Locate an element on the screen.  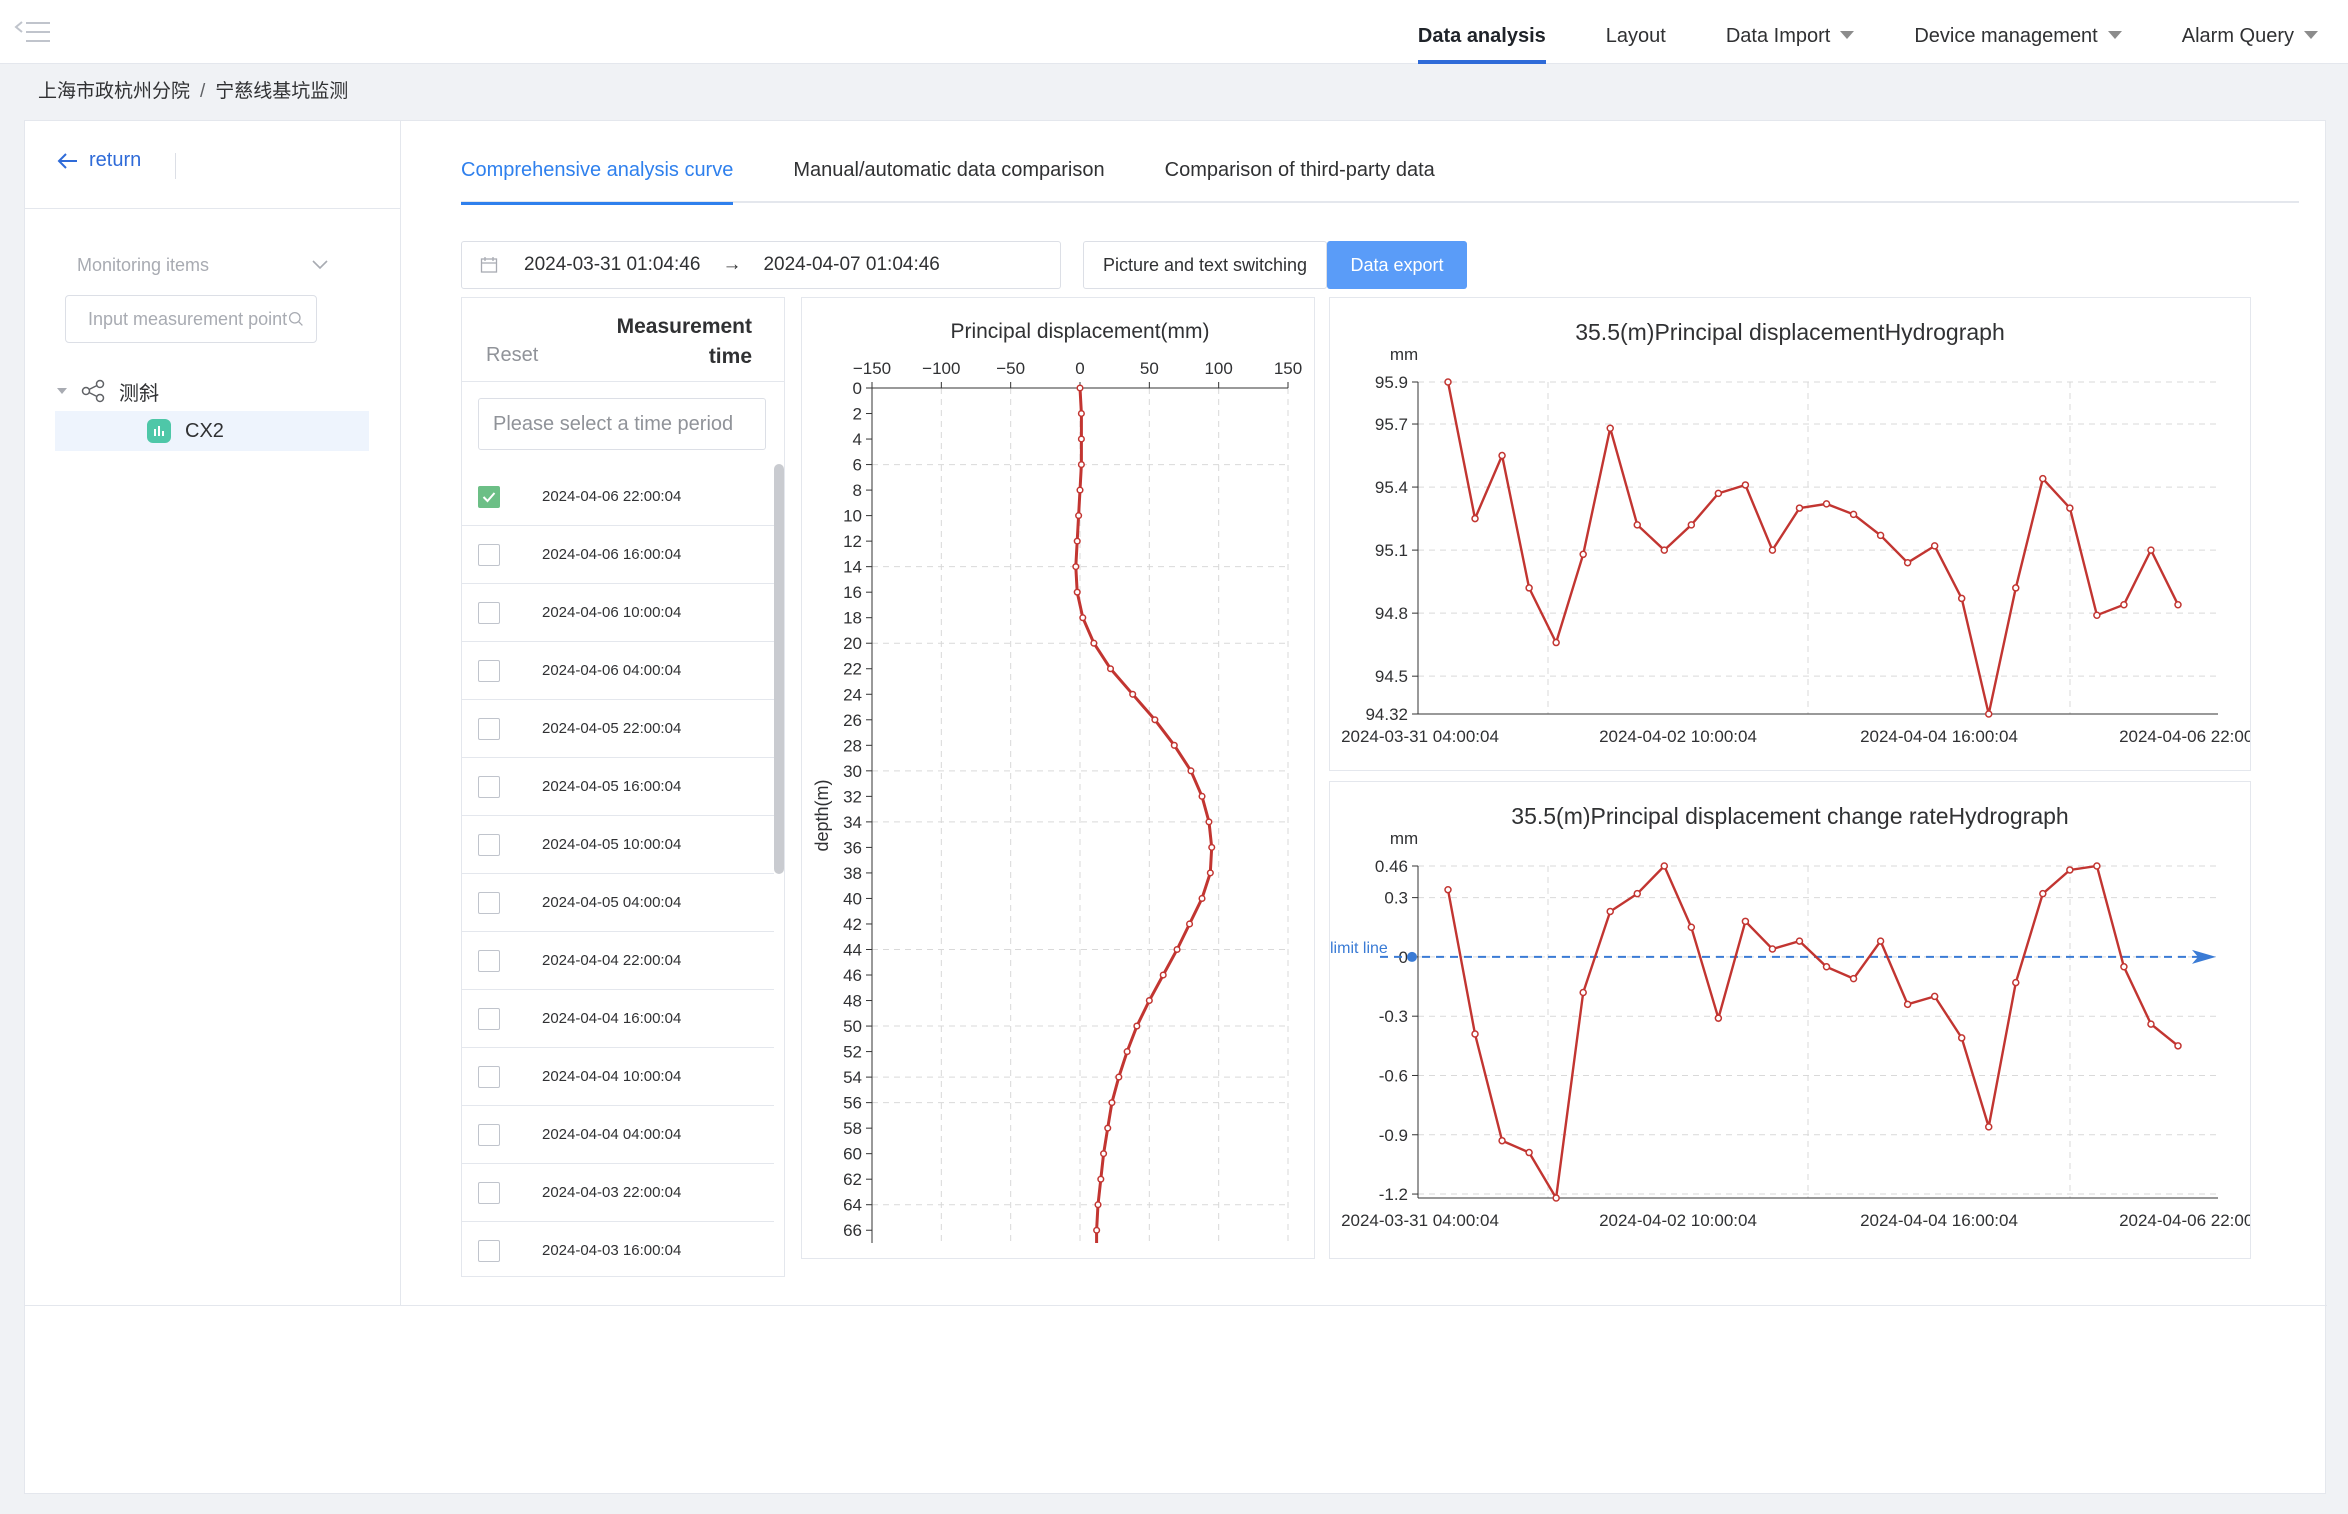
data-export-button: Data export is located at coordinates (1397, 265).